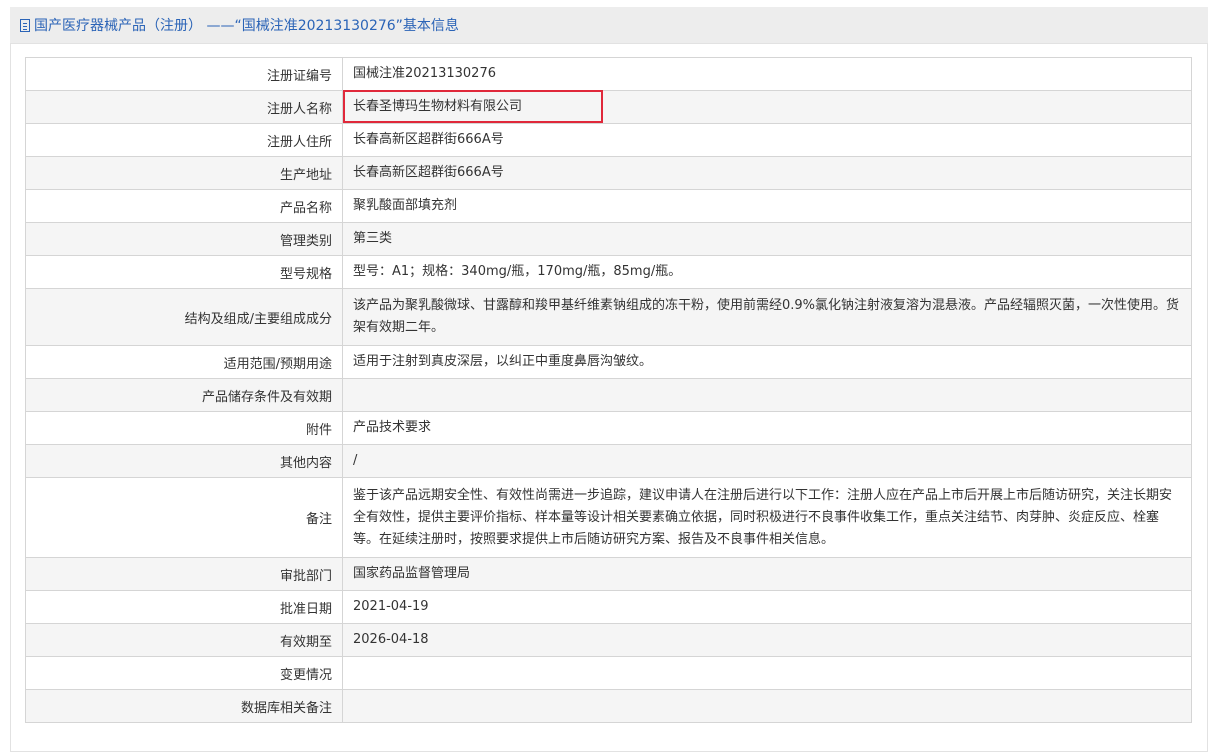  I want to click on table-row: 附件 产品技术要求, so click(608, 428).